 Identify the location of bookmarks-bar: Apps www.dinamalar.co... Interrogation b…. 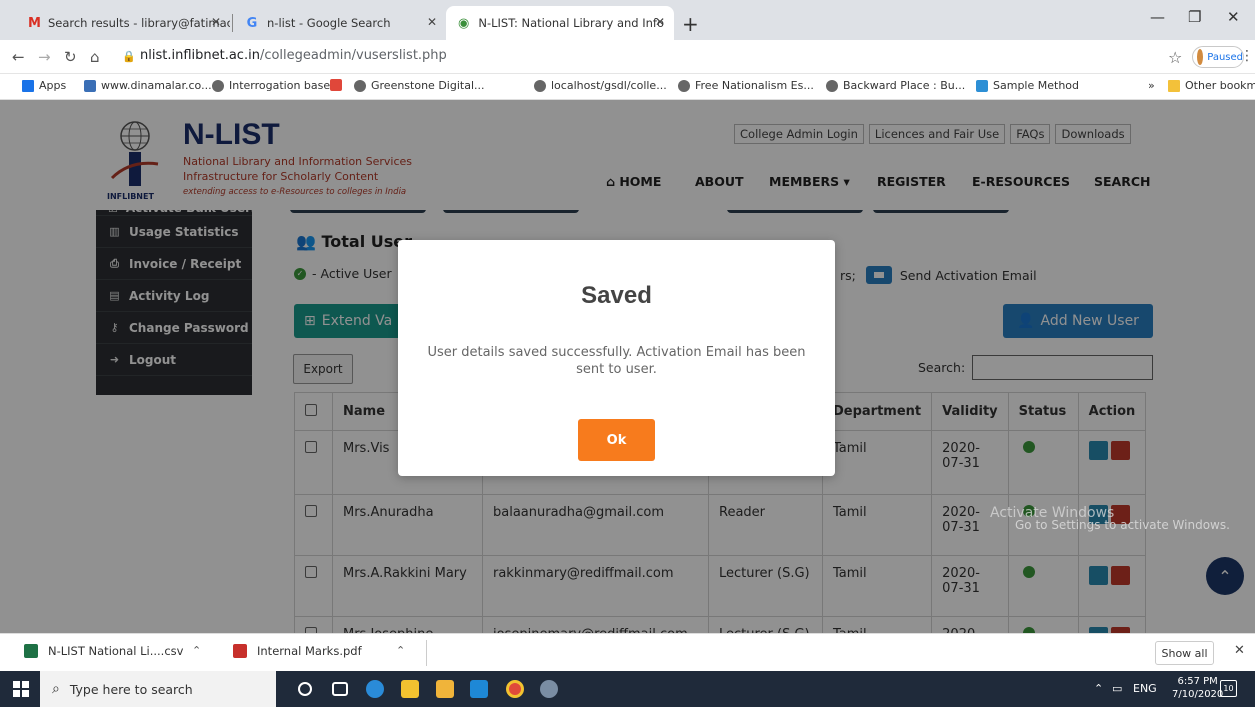
(627, 87).